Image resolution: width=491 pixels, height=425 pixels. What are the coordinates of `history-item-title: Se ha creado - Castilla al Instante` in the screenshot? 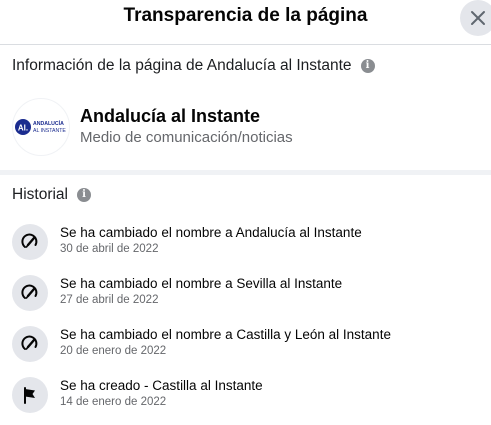 It's located at (161, 385).